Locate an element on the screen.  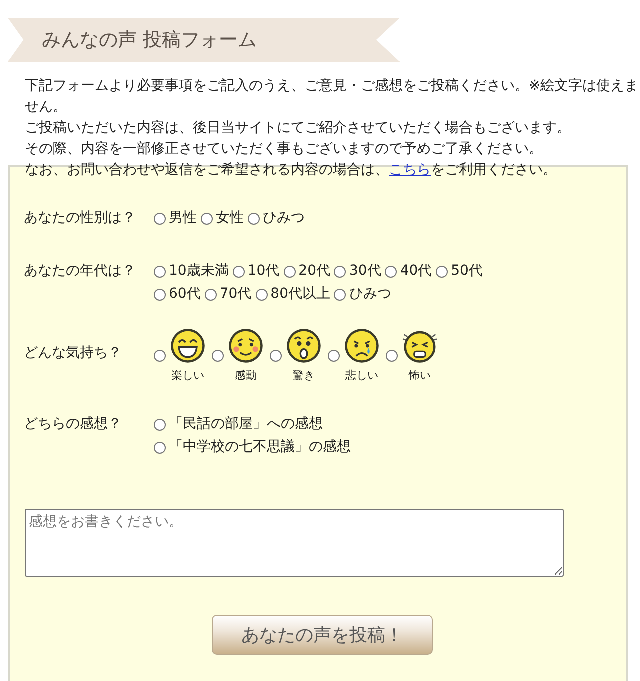
option-label: 「民話の部屋」への感想 is located at coordinates (246, 424).